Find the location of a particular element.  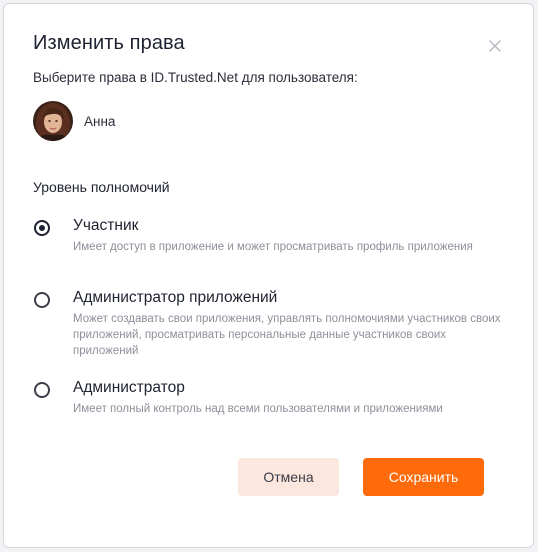

radio-app-admin is located at coordinates (42, 300).